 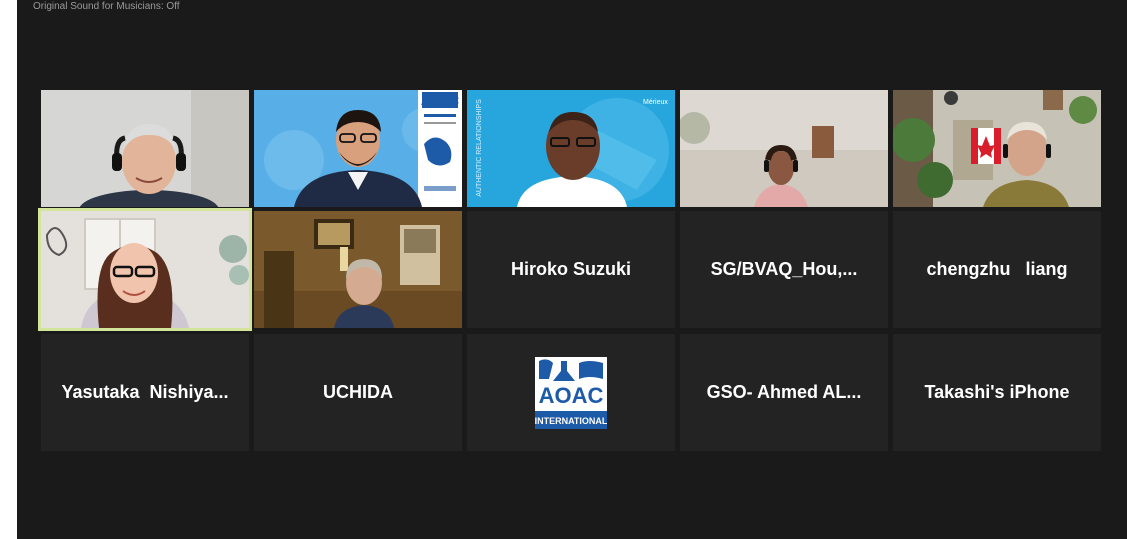 I want to click on video-tile-participant-6-active-speaker, so click(x=145, y=269).